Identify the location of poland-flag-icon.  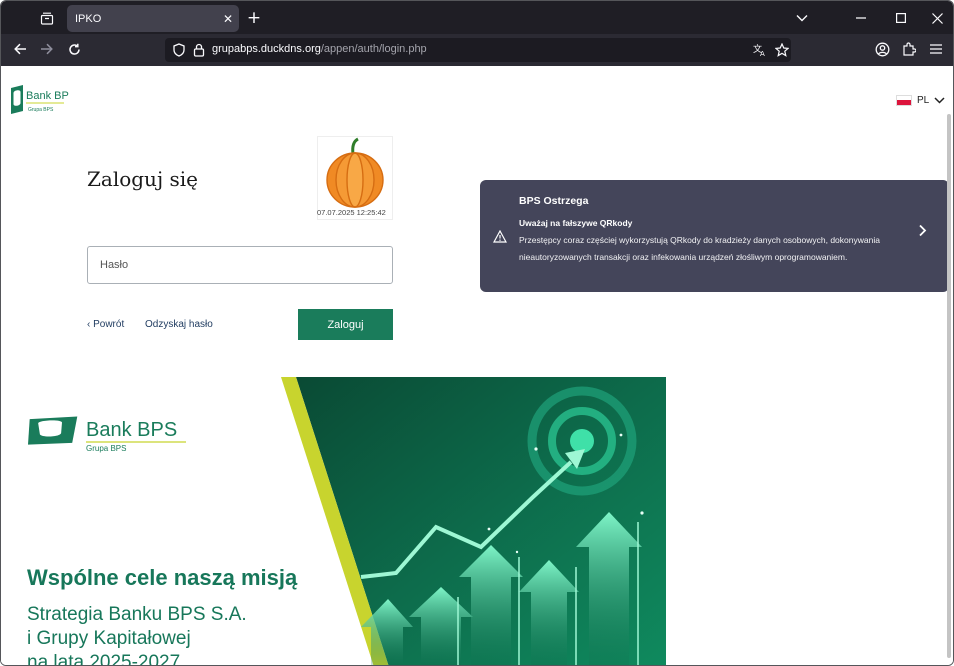
(904, 100).